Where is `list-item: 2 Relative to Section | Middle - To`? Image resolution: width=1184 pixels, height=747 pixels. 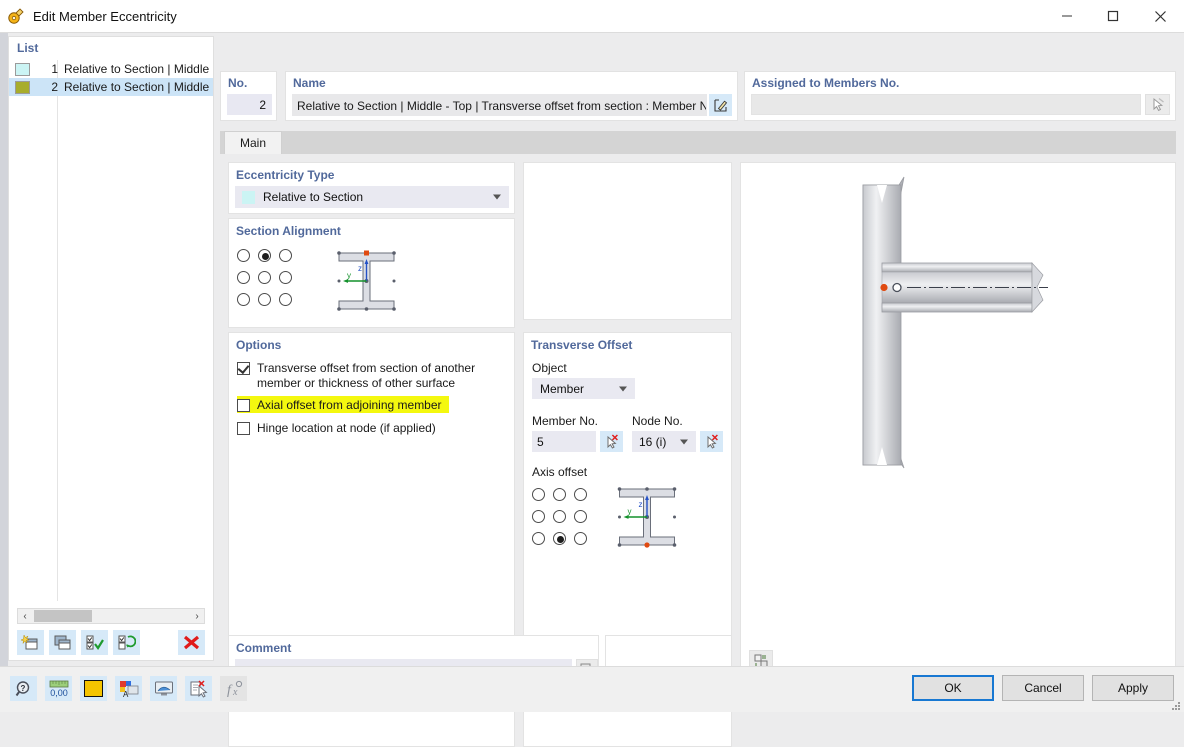
list-item: 2 Relative to Section | Middle - To is located at coordinates (111, 87).